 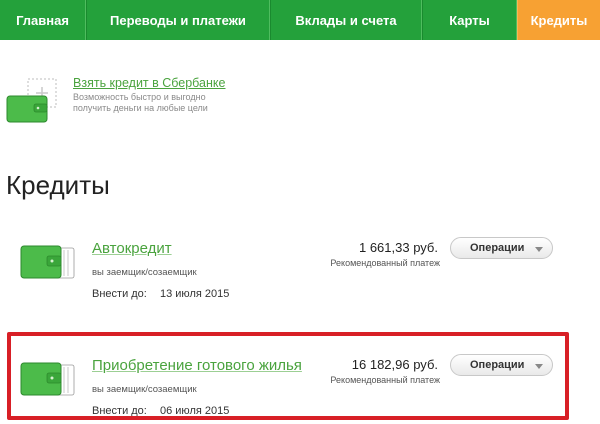 What do you see at coordinates (539, 249) in the screenshot?
I see `chevron-down-icon` at bounding box center [539, 249].